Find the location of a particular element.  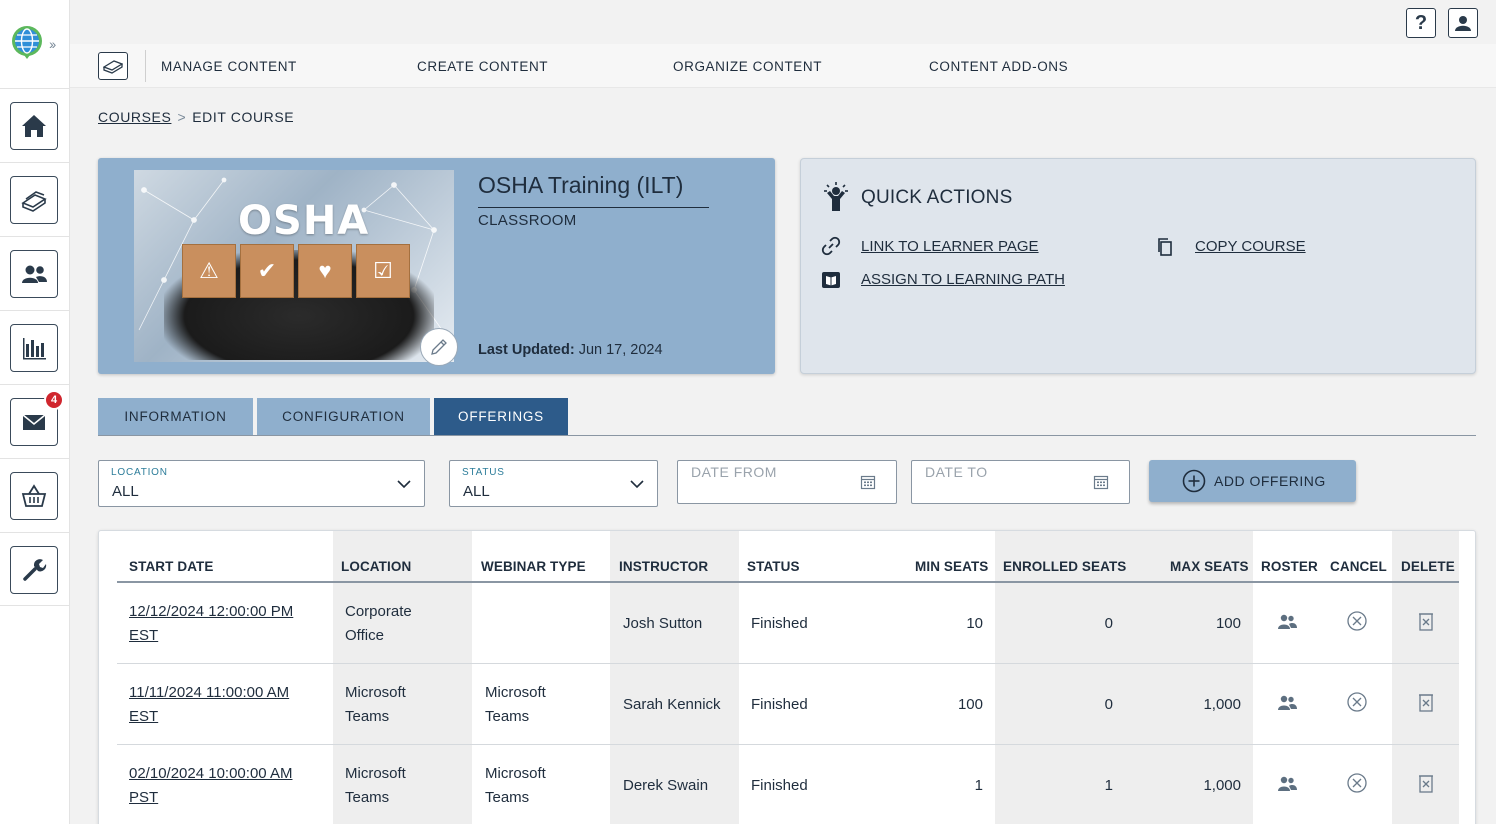

expand-sidebar-icon: ›› is located at coordinates (52, 44).